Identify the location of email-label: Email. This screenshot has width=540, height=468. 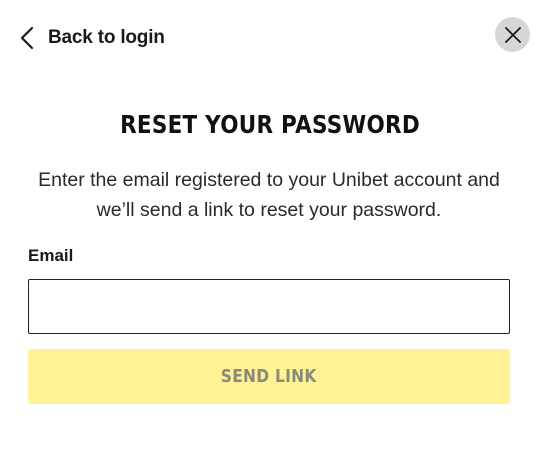
(51, 255).